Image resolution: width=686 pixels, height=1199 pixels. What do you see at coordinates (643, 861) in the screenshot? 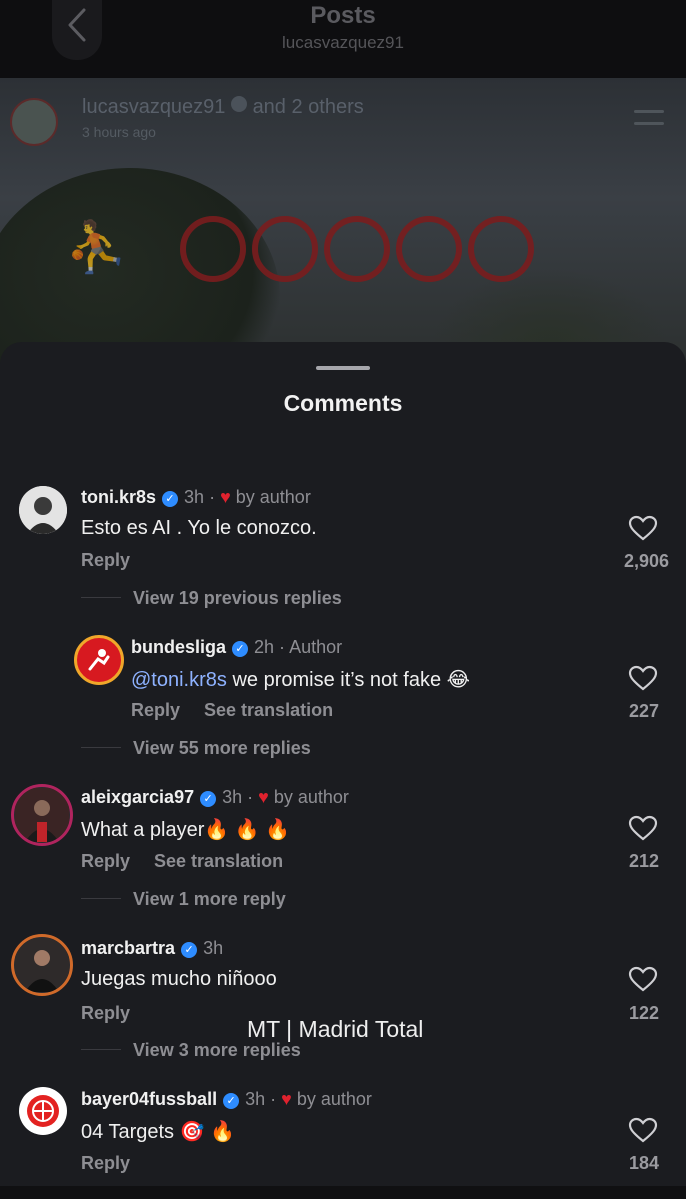
I see `like-count: 212` at bounding box center [643, 861].